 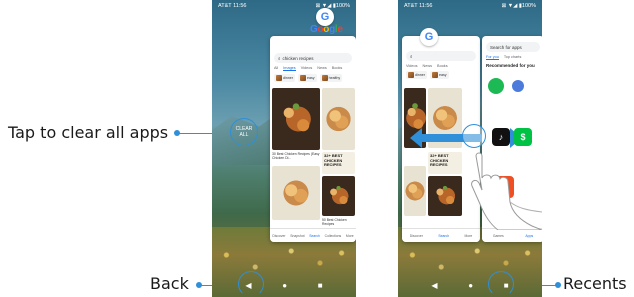 I want to click on tab-all: All, so click(x=276, y=68).